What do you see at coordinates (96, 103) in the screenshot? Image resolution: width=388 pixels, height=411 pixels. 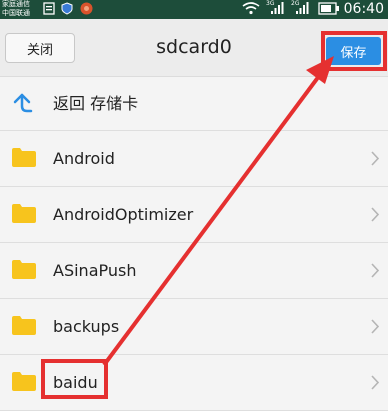 I see `back-label: 返回 存储卡` at bounding box center [96, 103].